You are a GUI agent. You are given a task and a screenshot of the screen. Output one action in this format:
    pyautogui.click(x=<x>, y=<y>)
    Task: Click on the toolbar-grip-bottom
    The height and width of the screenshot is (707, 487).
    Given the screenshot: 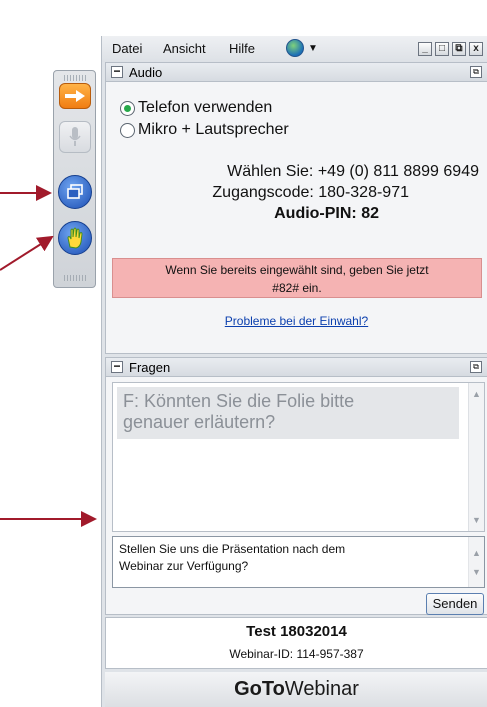 What is the action you would take?
    pyautogui.click(x=75, y=278)
    